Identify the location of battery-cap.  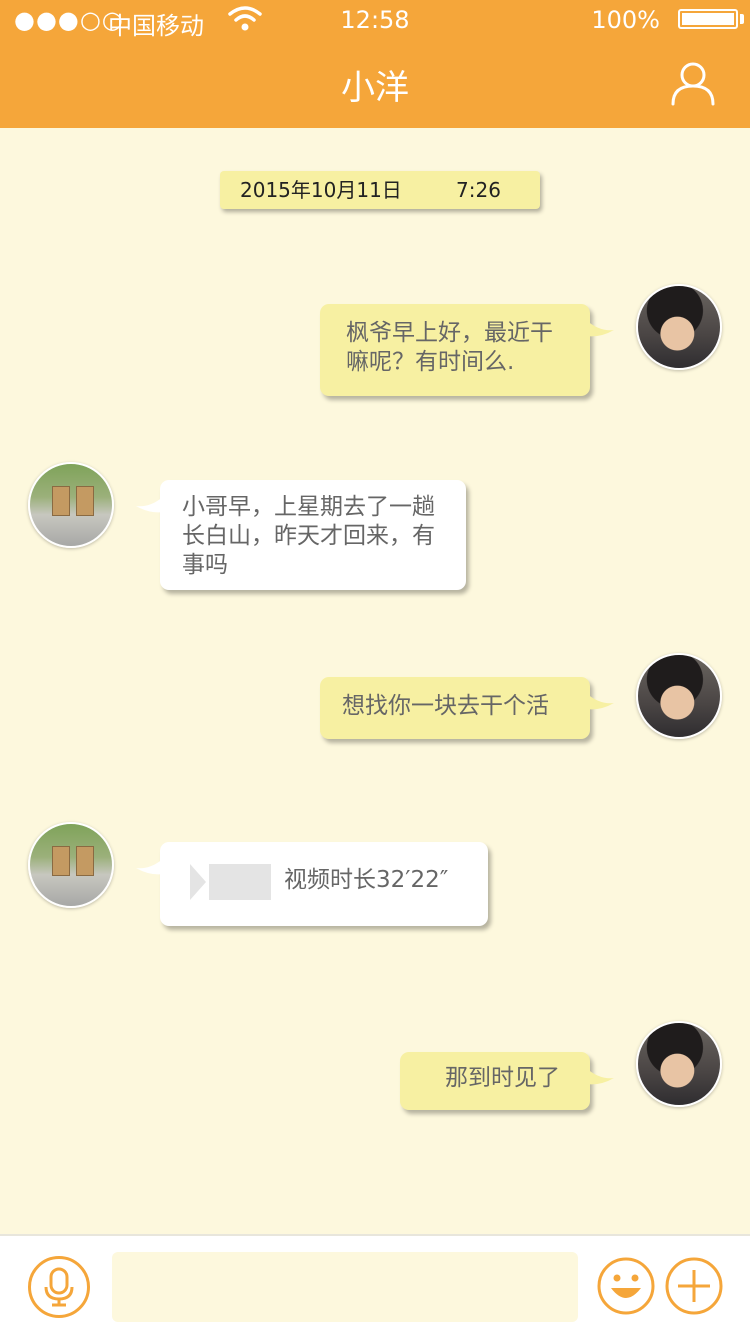
(742, 19).